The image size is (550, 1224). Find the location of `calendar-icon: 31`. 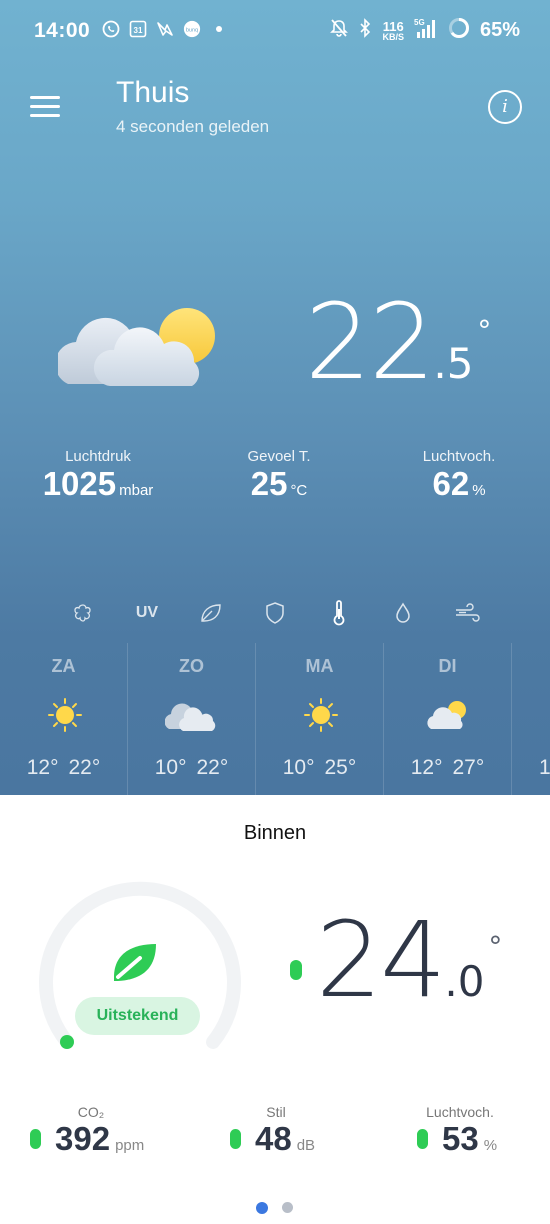

calendar-icon: 31 is located at coordinates (138, 29).